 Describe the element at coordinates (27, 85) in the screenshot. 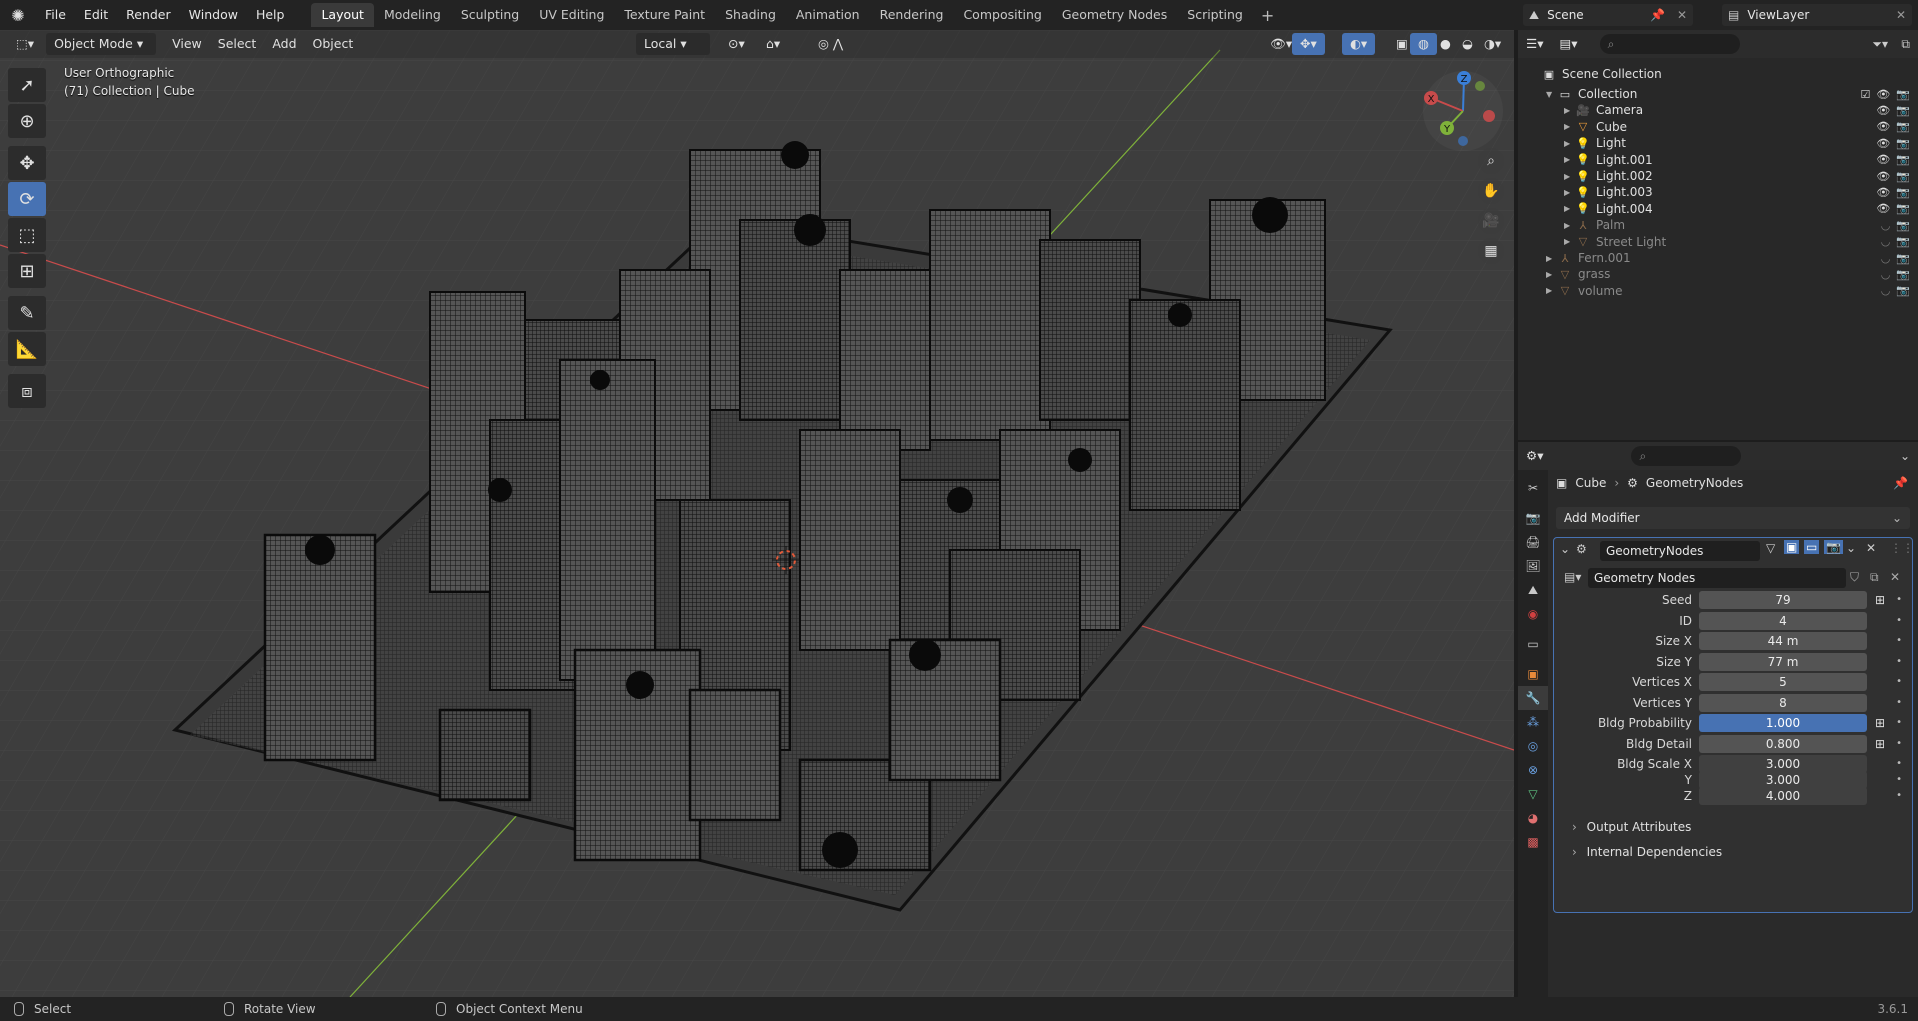

I see `select-box-tool-icon: ➚` at that location.